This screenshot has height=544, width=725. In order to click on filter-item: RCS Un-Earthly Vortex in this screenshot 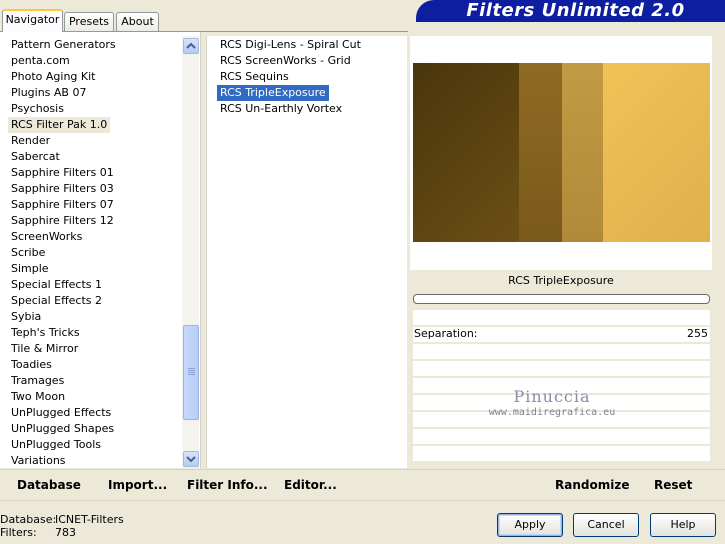, I will do `click(281, 109)`.